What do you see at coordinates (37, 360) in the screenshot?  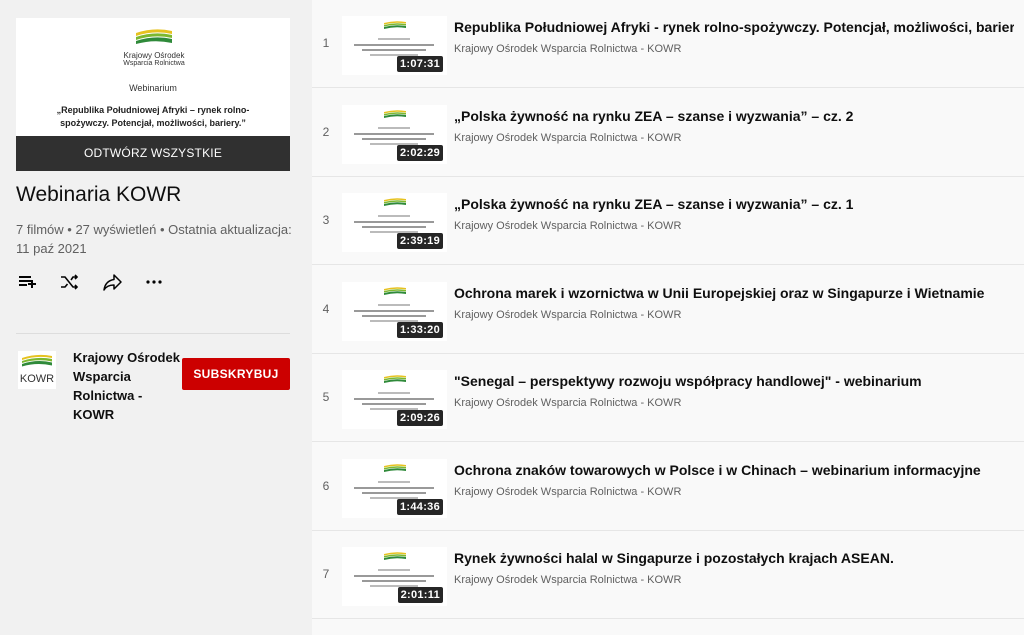 I see `kowr-avatar-logo-icon` at bounding box center [37, 360].